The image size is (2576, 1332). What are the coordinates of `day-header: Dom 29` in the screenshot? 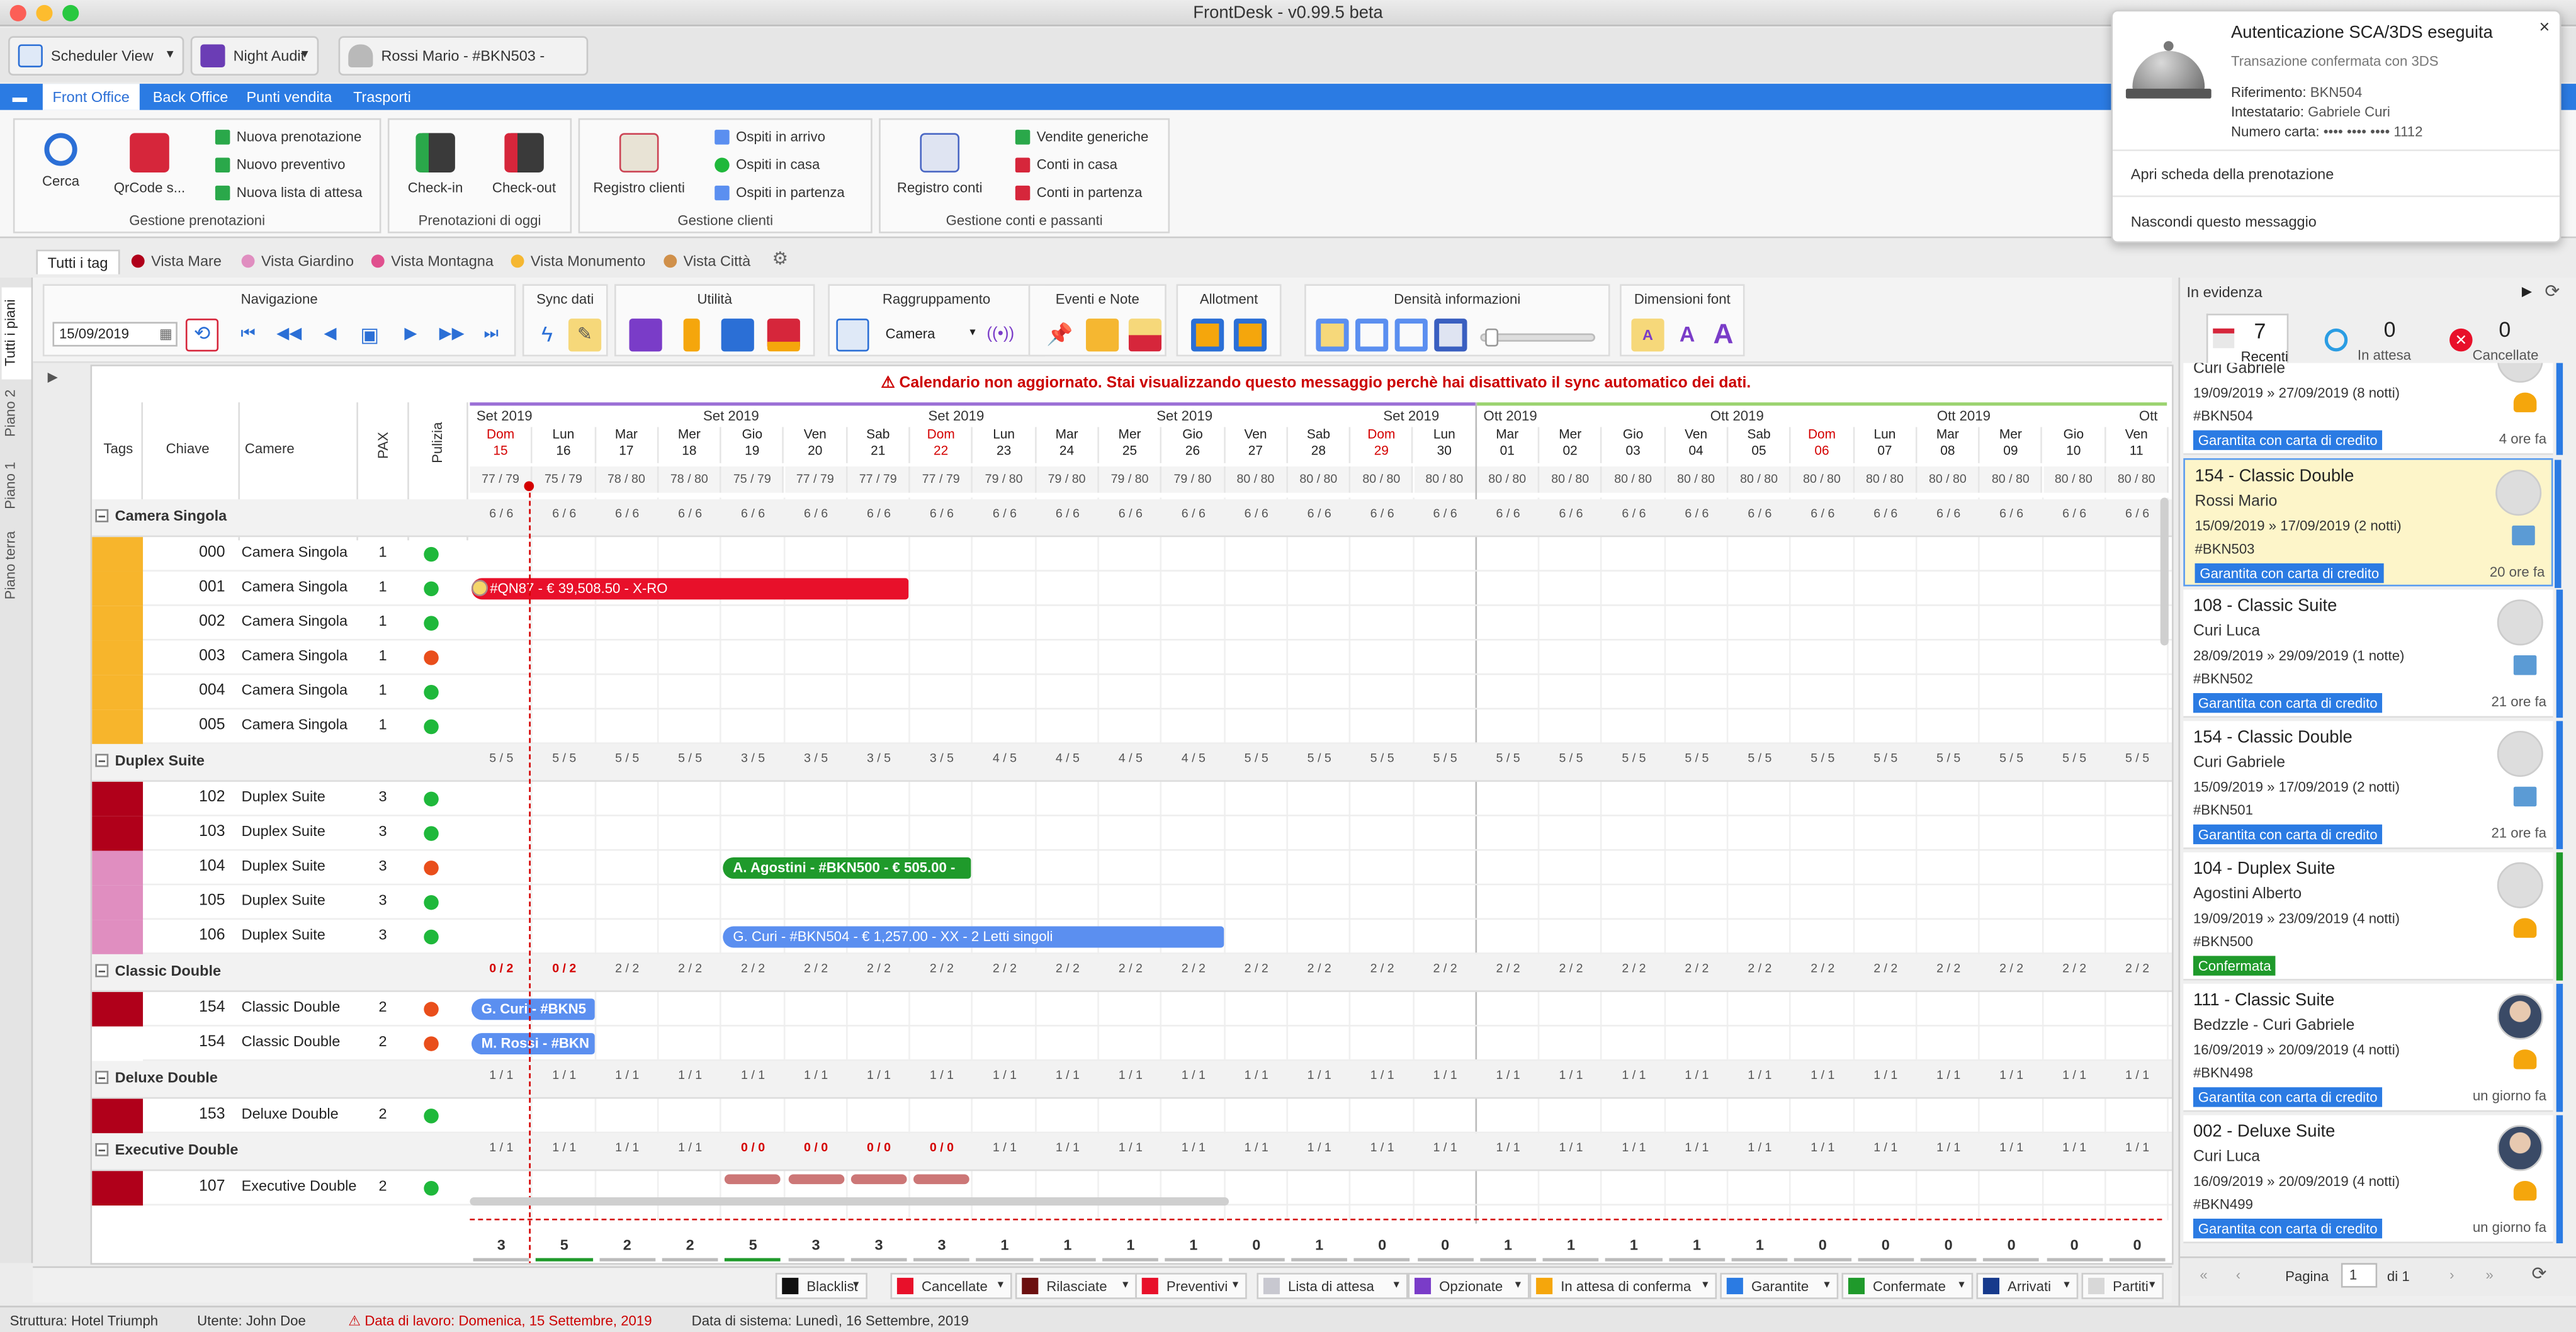 It's located at (1382, 445).